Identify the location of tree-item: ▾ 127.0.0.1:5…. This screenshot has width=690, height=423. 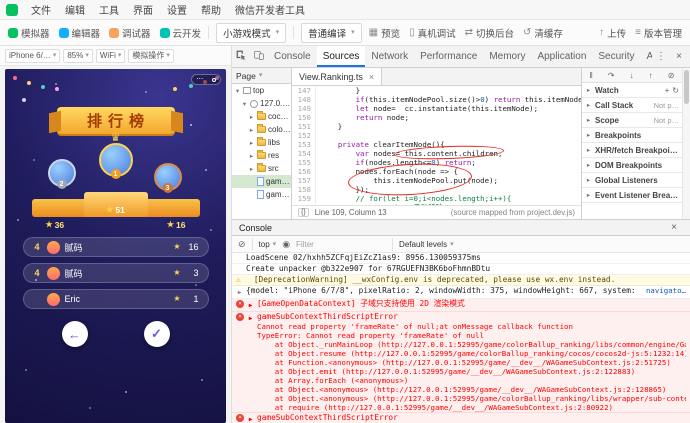
(261, 103).